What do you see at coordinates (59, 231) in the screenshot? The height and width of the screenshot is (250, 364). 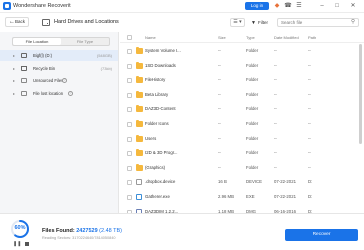 I see `files-found-prefix: Files Found:` at bounding box center [59, 231].